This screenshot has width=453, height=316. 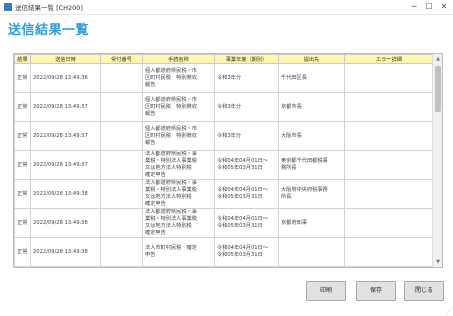 What do you see at coordinates (311, 78) in the screenshot?
I see `destination-cell: 千代田区長` at bounding box center [311, 78].